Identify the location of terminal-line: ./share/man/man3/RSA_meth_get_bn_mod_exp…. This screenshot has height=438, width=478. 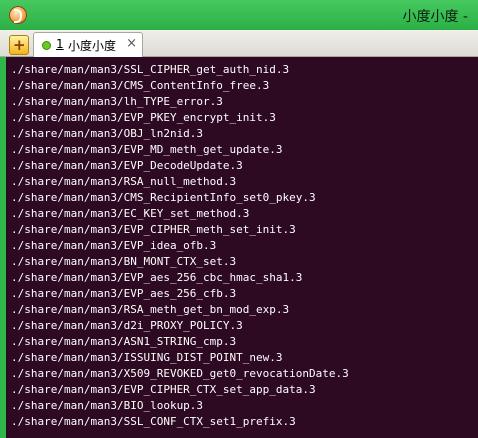
(150, 309).